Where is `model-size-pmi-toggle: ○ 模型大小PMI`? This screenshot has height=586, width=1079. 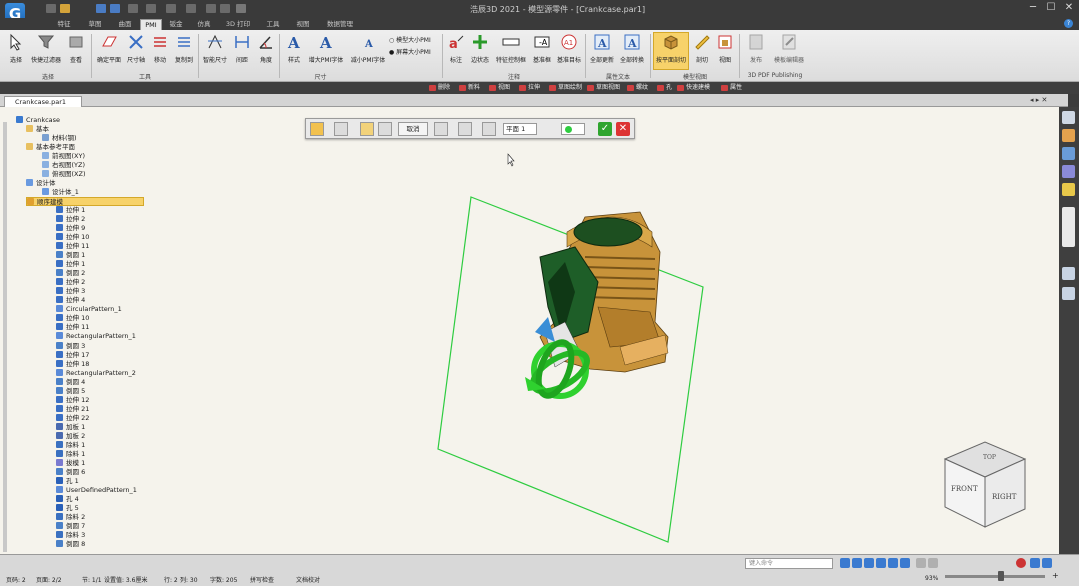
model-size-pmi-toggle: ○ 模型大小PMI is located at coordinates (410, 39).